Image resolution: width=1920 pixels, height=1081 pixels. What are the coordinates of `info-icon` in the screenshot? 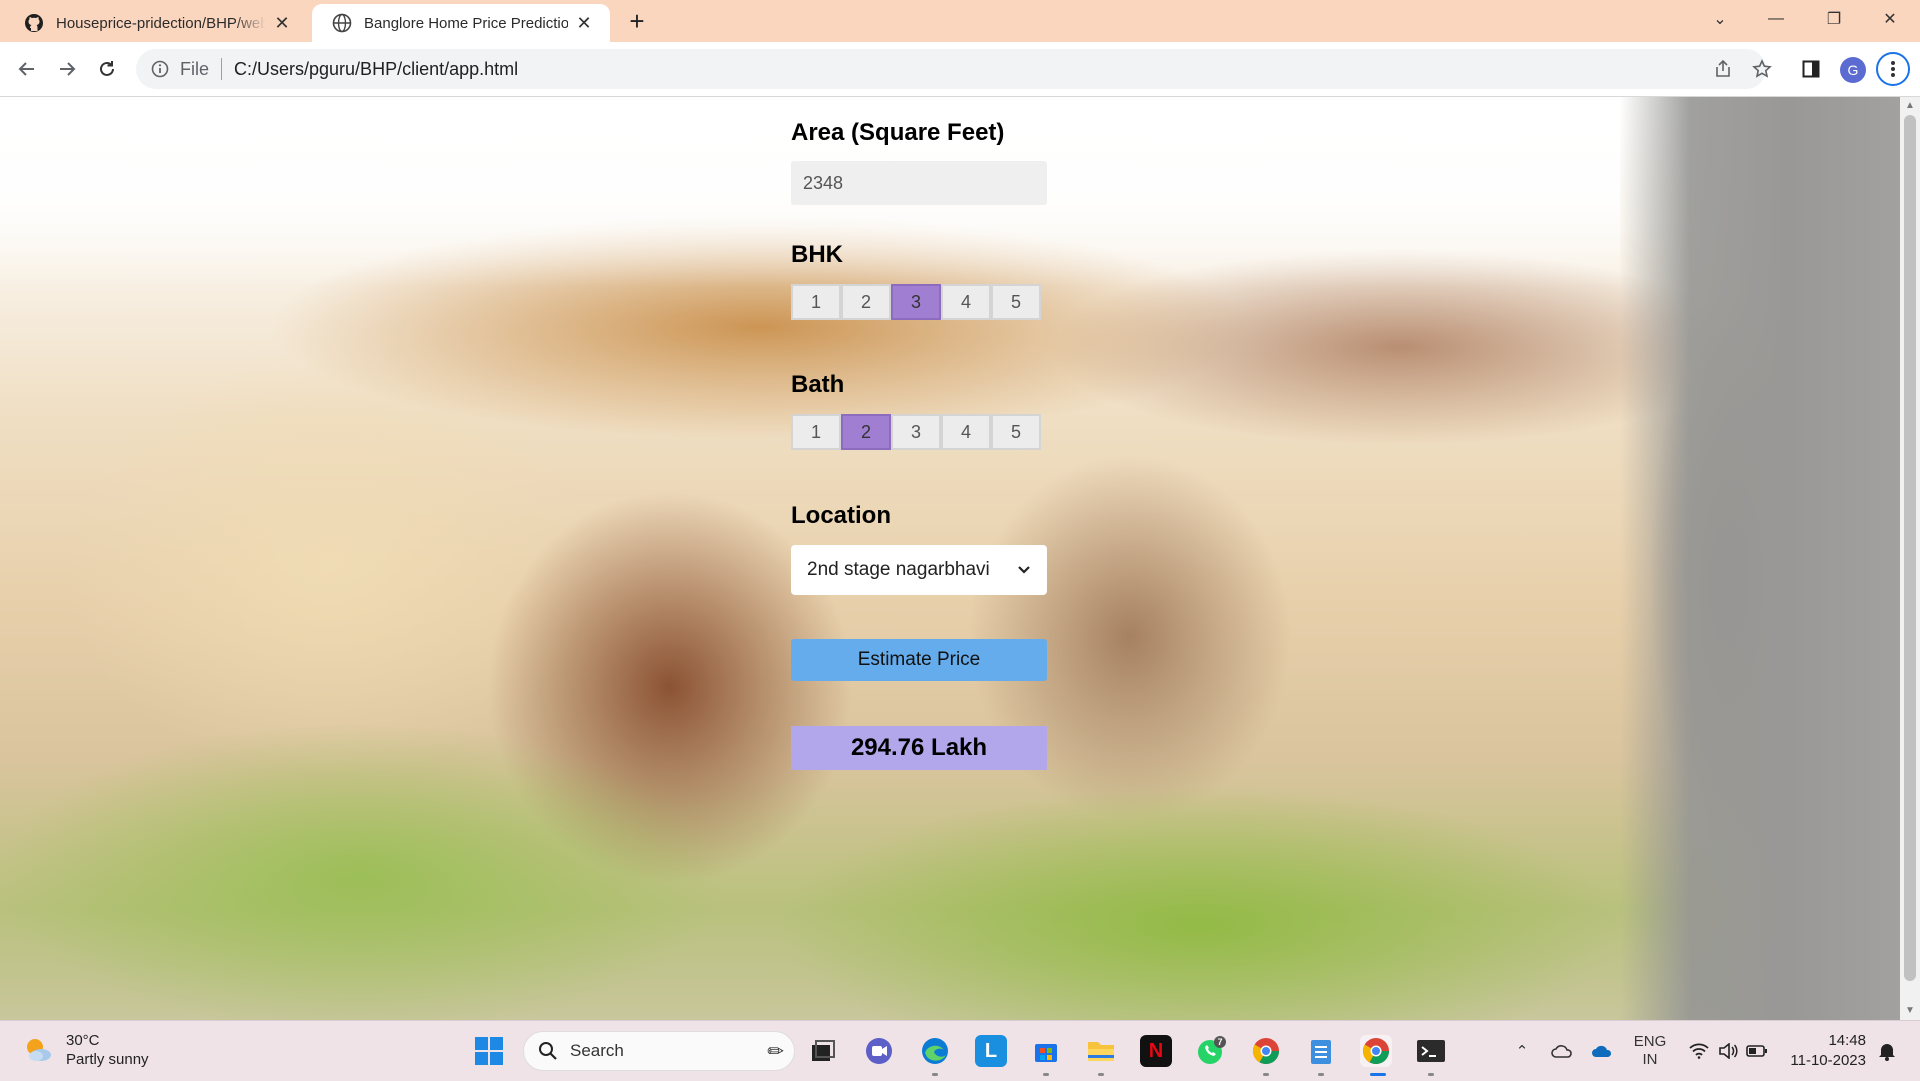 It's located at (160, 69).